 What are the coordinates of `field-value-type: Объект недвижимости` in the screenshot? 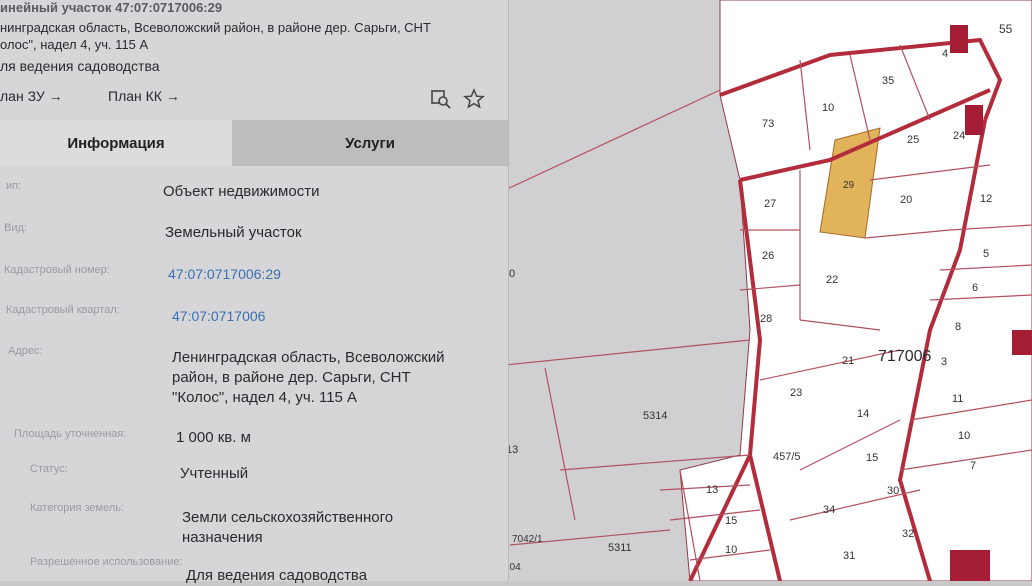 It's located at (241, 191).